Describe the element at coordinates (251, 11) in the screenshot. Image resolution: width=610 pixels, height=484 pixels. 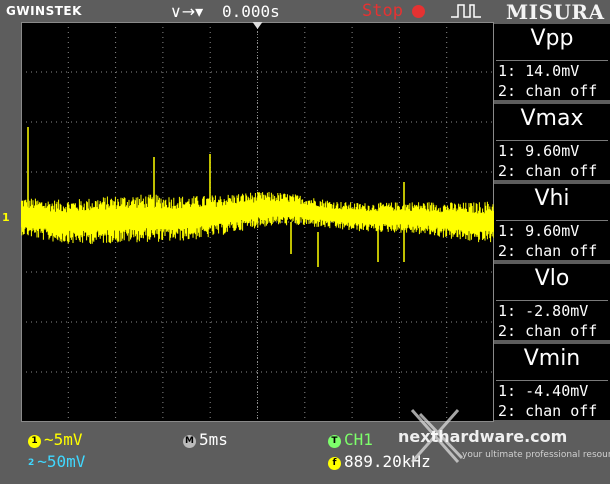
I see `time-position-readout: 0.000s` at that location.